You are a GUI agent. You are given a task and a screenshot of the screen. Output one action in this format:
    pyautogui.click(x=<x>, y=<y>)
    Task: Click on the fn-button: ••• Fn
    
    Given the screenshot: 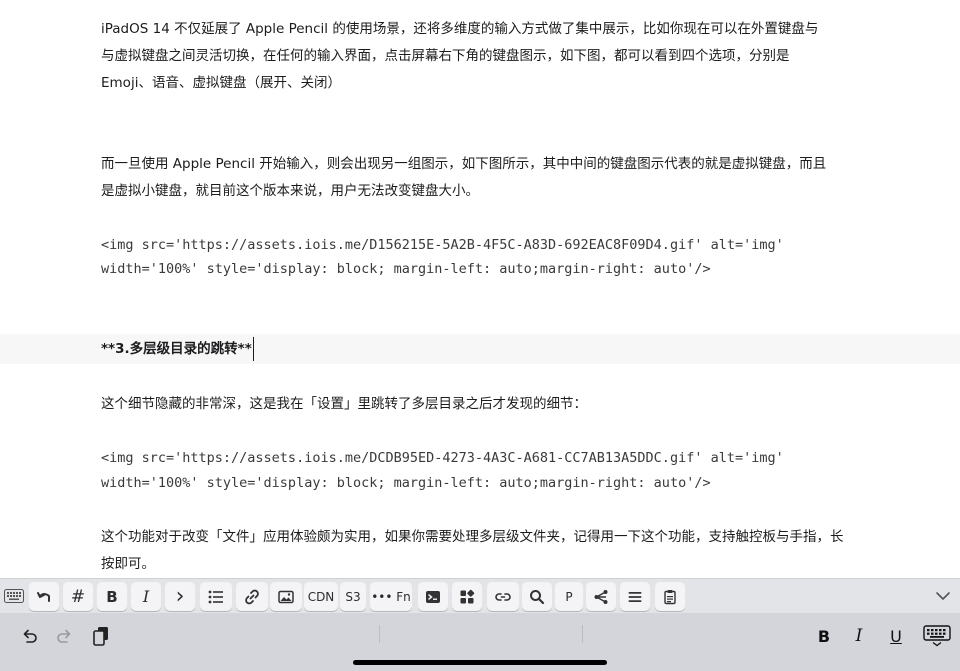 What is the action you would take?
    pyautogui.click(x=391, y=596)
    